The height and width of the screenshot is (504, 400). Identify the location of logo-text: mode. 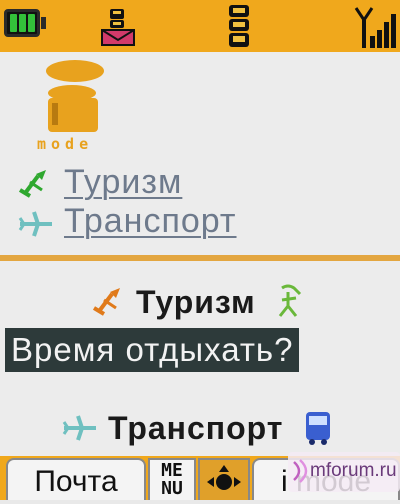
(65, 144).